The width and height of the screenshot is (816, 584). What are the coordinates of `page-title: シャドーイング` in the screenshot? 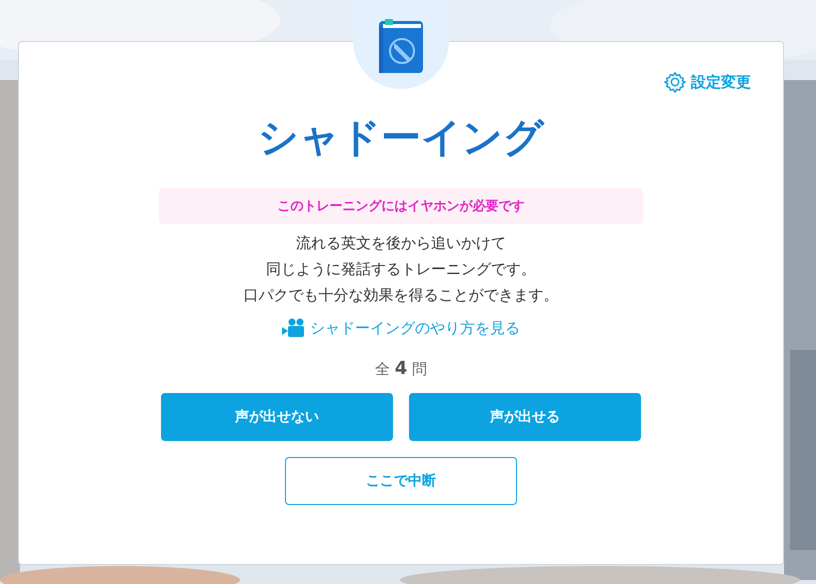 It's located at (401, 138).